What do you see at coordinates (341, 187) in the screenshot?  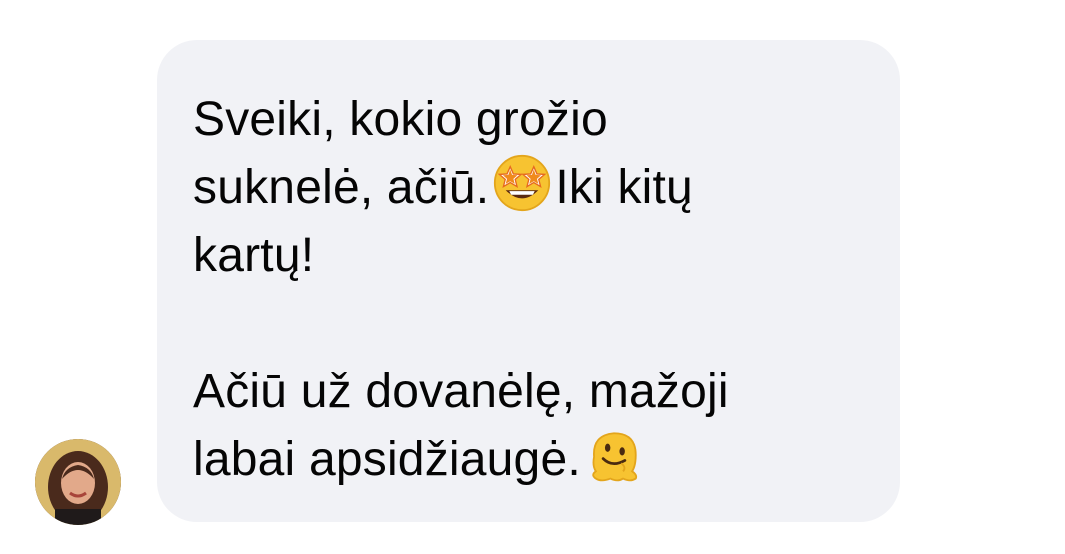 I see `message-text: suknelė, ačiū.` at bounding box center [341, 187].